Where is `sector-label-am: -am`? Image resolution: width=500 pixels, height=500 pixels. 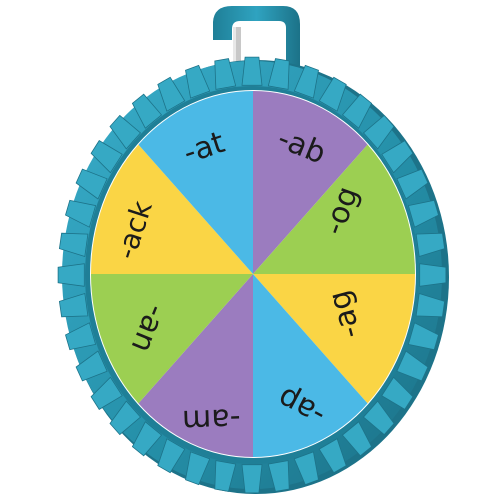 sector-label-am: -am is located at coordinates (212, 419).